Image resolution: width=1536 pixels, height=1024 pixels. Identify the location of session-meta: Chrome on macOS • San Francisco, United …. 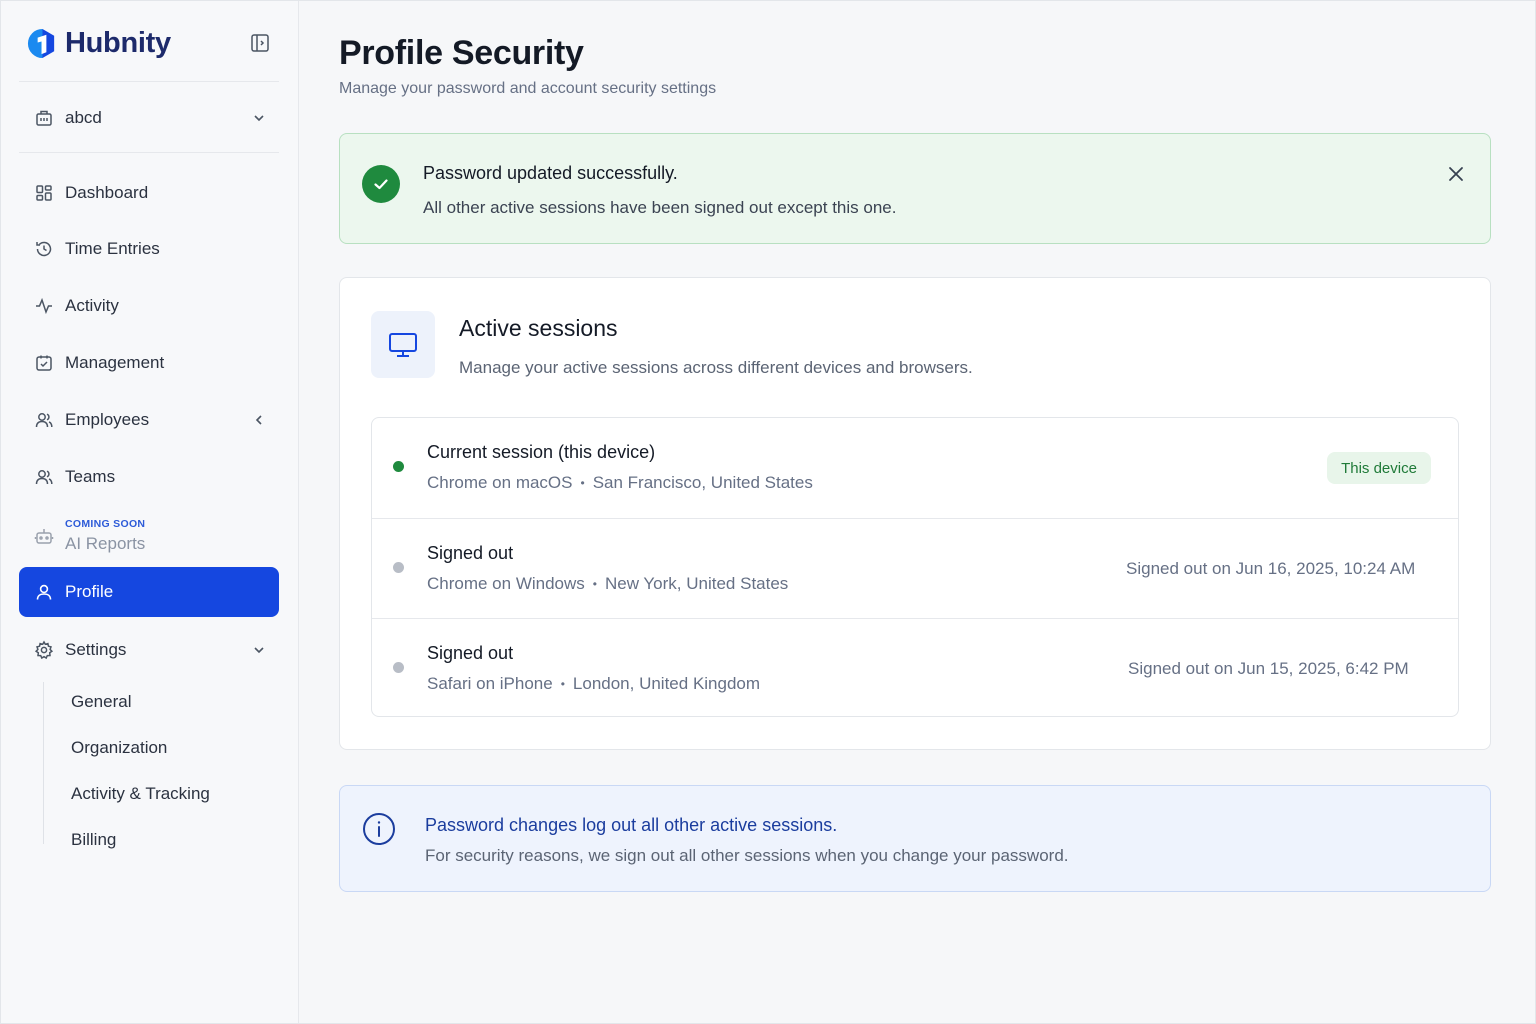
(620, 483).